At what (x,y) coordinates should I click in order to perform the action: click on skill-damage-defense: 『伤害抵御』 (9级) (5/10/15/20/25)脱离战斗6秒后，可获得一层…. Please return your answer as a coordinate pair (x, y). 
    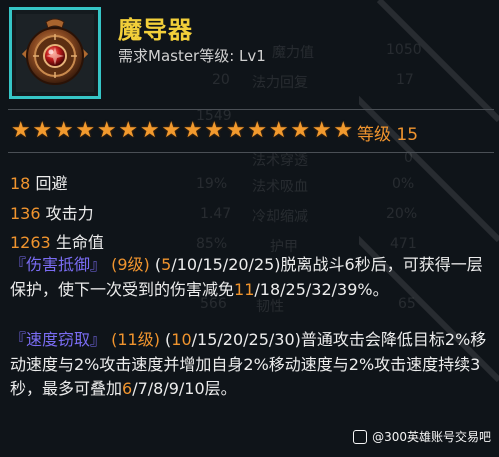
    Looking at the image, I should click on (250, 277).